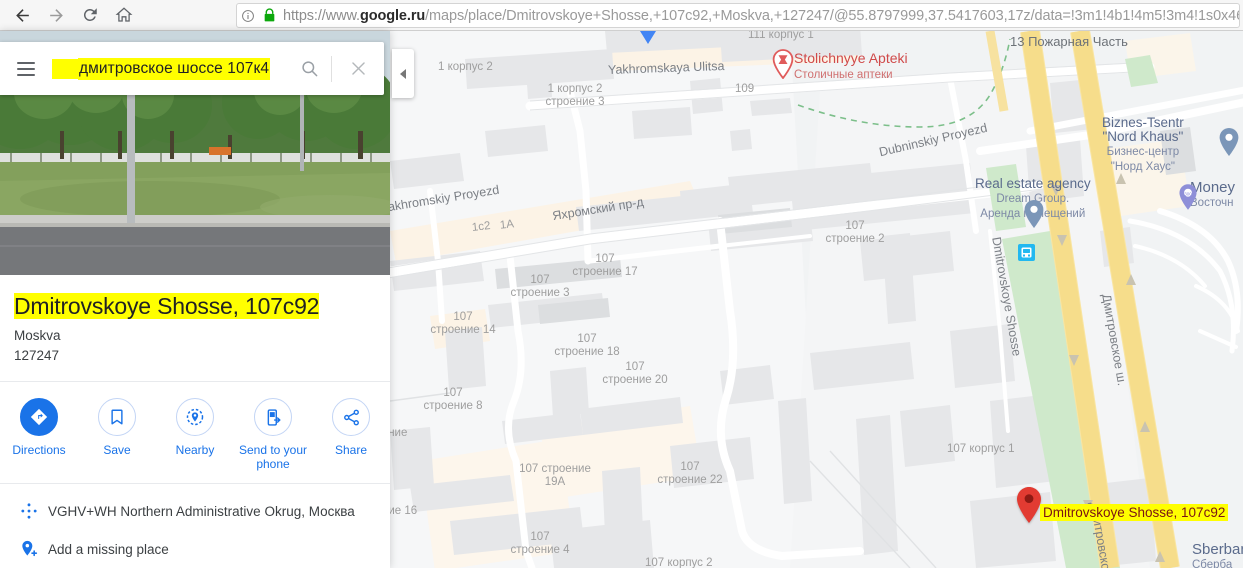  What do you see at coordinates (248, 16) in the screenshot?
I see `info-circle-icon` at bounding box center [248, 16].